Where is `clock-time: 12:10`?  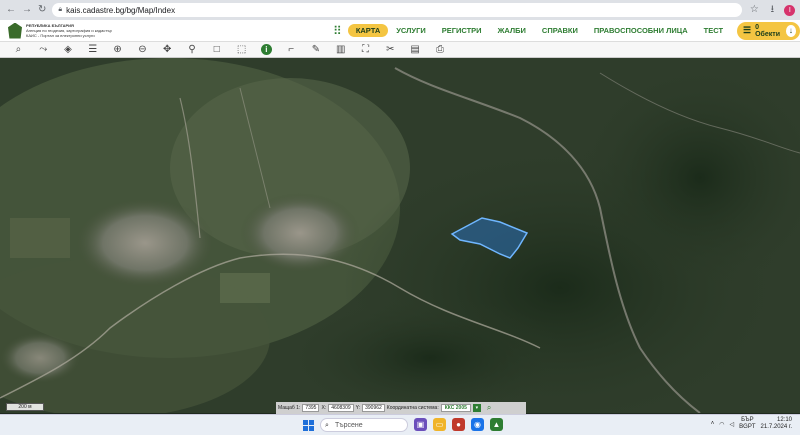
clock-time: 12:10 is located at coordinates (784, 420).